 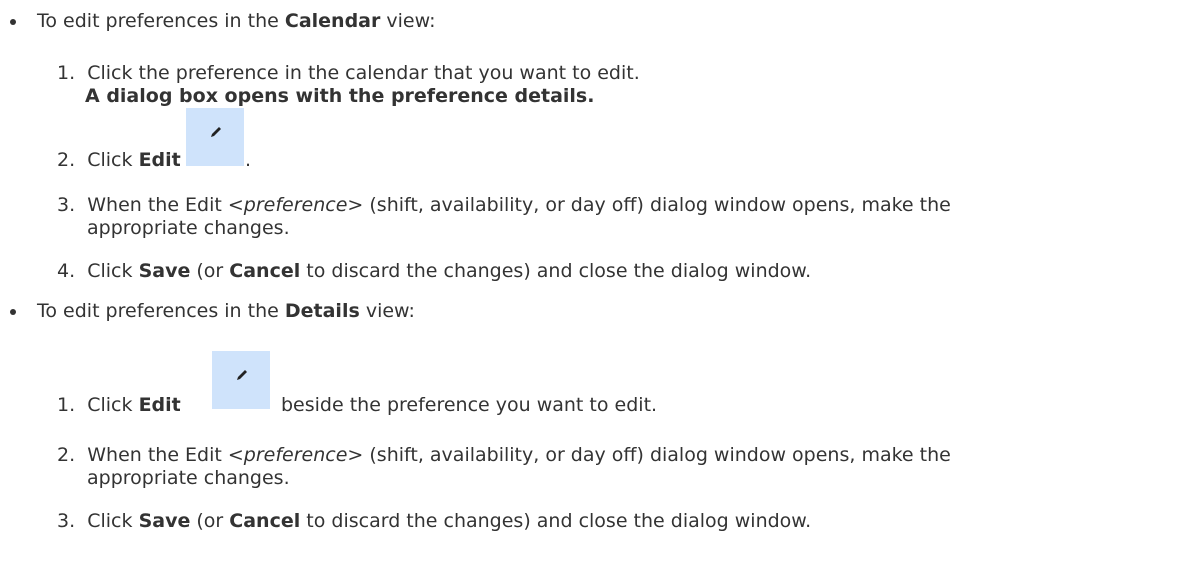 I want to click on details-bold: Details, so click(x=322, y=311).